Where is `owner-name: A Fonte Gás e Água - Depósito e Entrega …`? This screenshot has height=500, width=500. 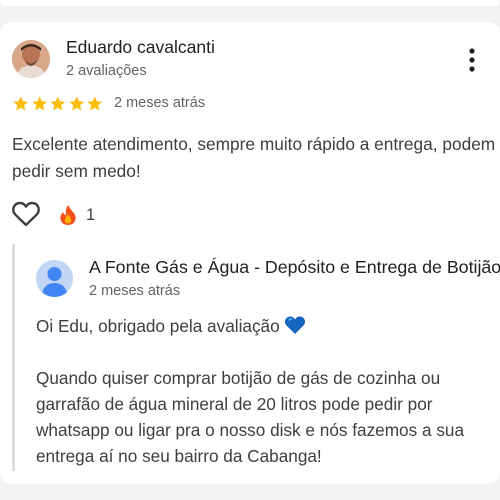 owner-name: A Fonte Gás e Água - Depósito e Entrega … is located at coordinates (294, 267).